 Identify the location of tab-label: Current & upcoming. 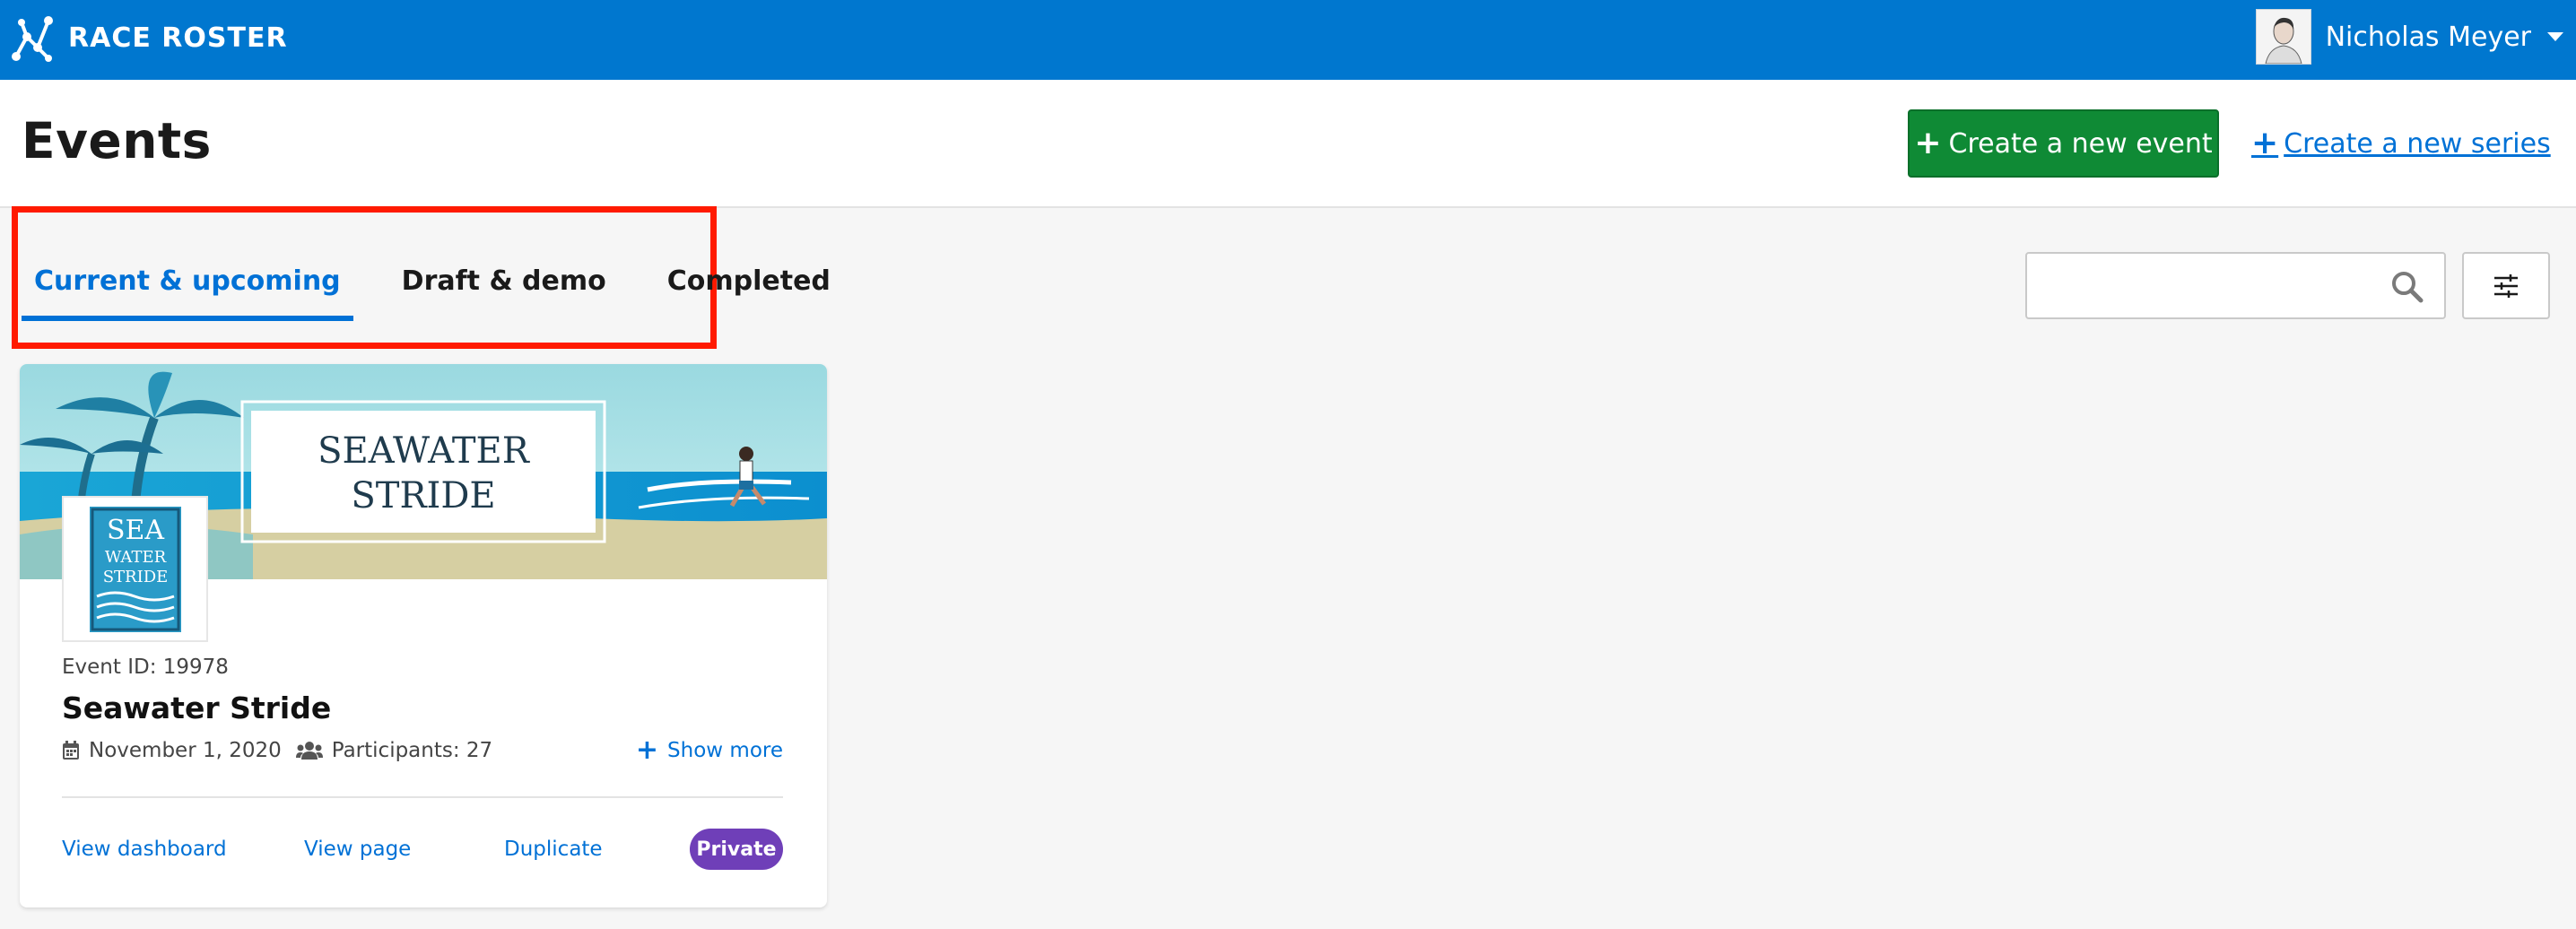
(187, 281).